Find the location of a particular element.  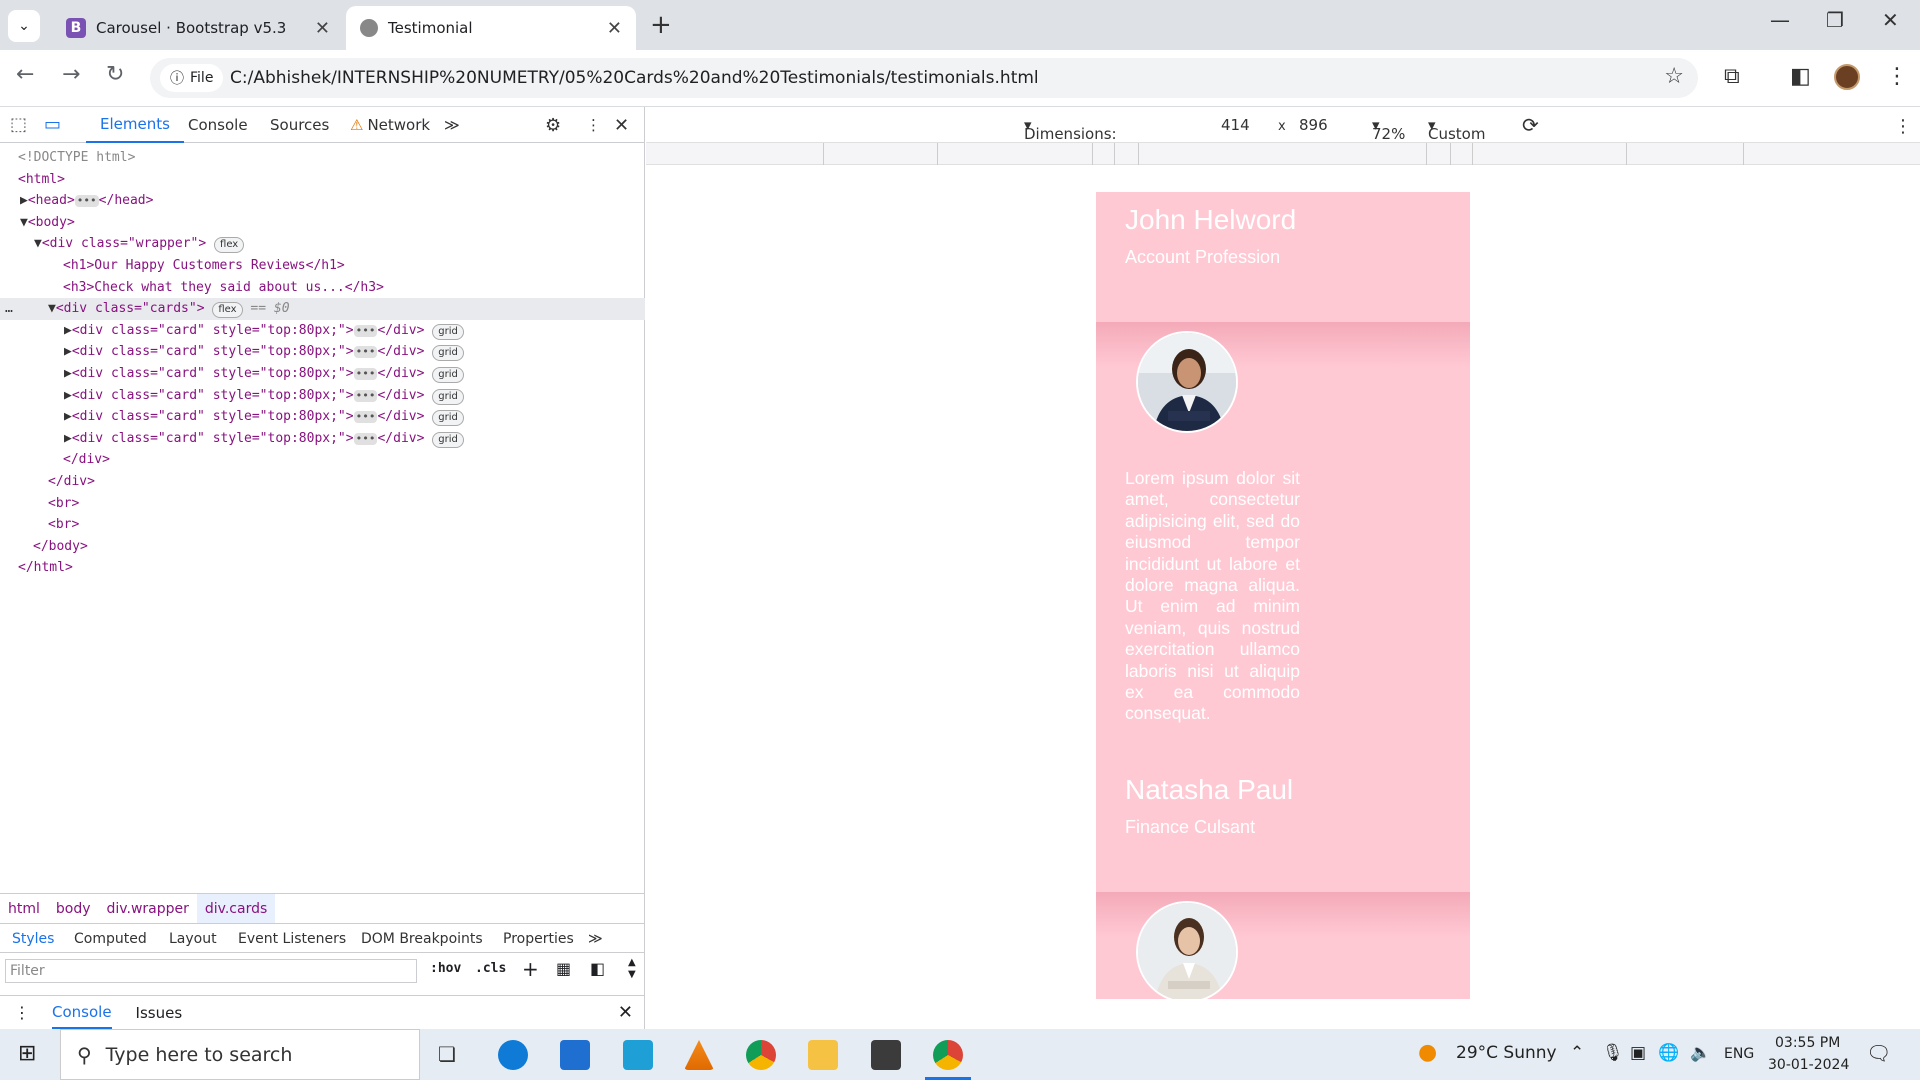

back-icon: ← is located at coordinates (25, 74).